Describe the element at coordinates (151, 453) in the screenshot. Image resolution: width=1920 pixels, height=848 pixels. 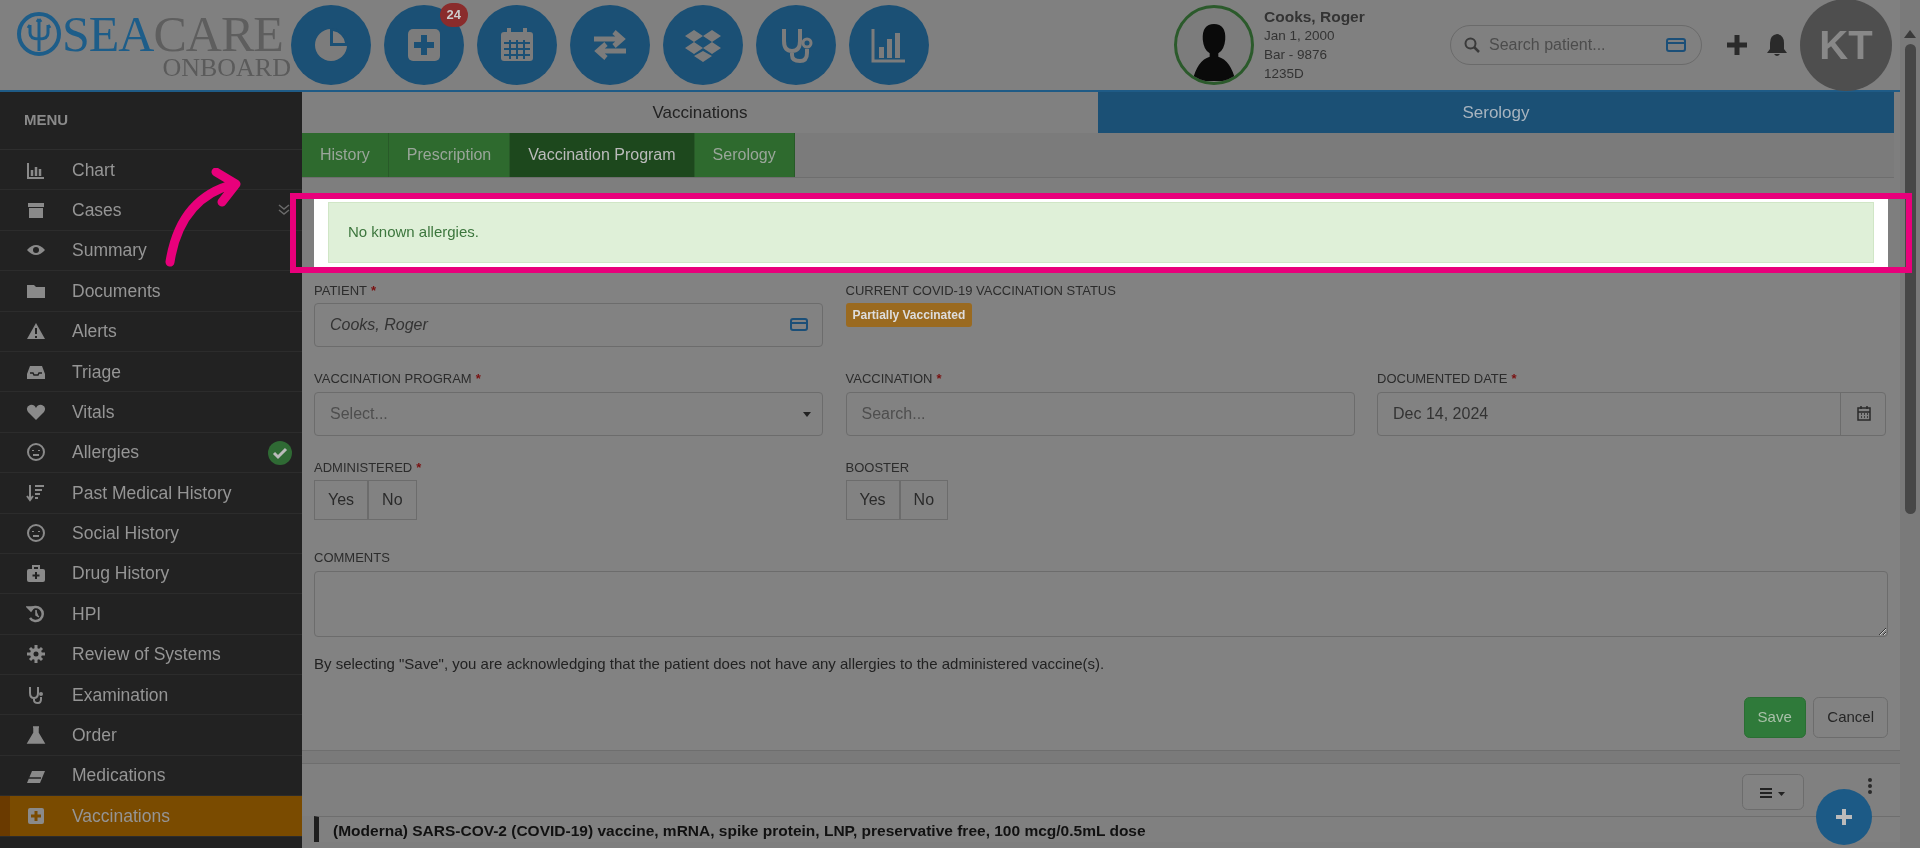
I see `sidebar-item: Allergies` at that location.